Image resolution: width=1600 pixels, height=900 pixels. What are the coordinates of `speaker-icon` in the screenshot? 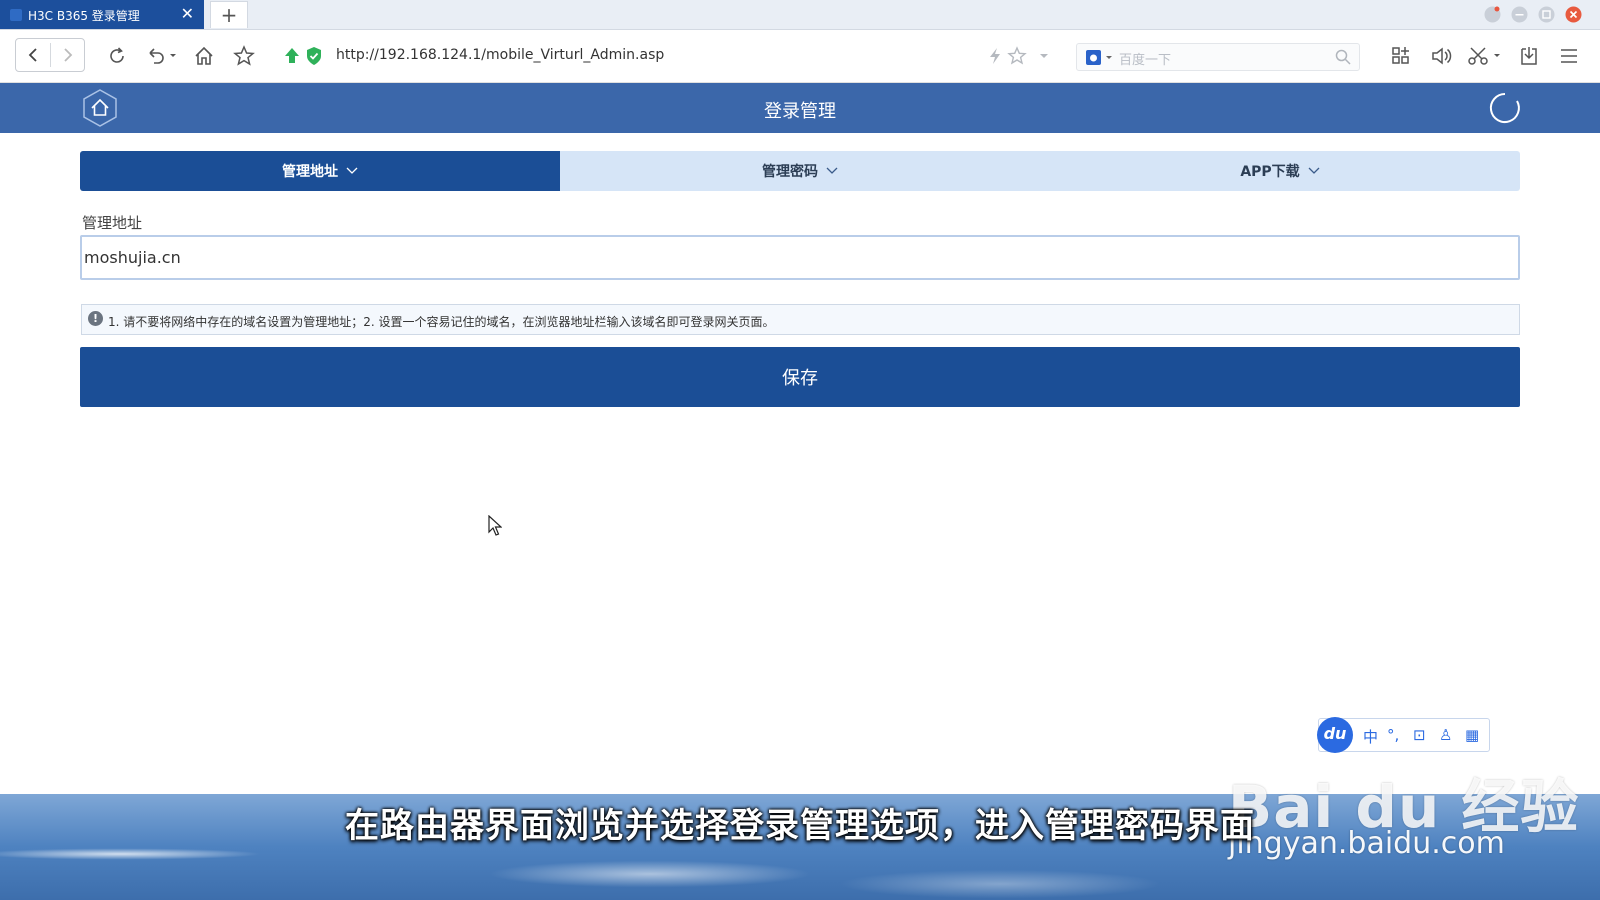 It's located at (1441, 56).